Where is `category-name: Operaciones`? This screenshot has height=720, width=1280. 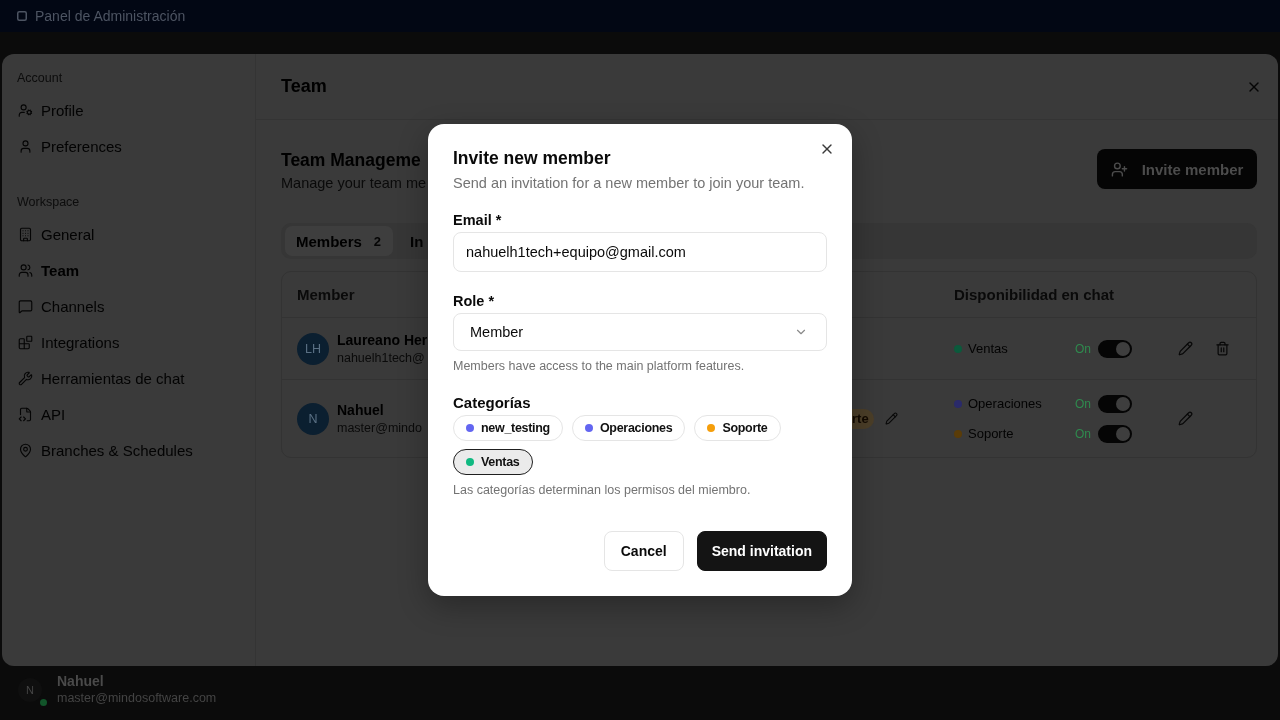
category-name: Operaciones is located at coordinates (1005, 403).